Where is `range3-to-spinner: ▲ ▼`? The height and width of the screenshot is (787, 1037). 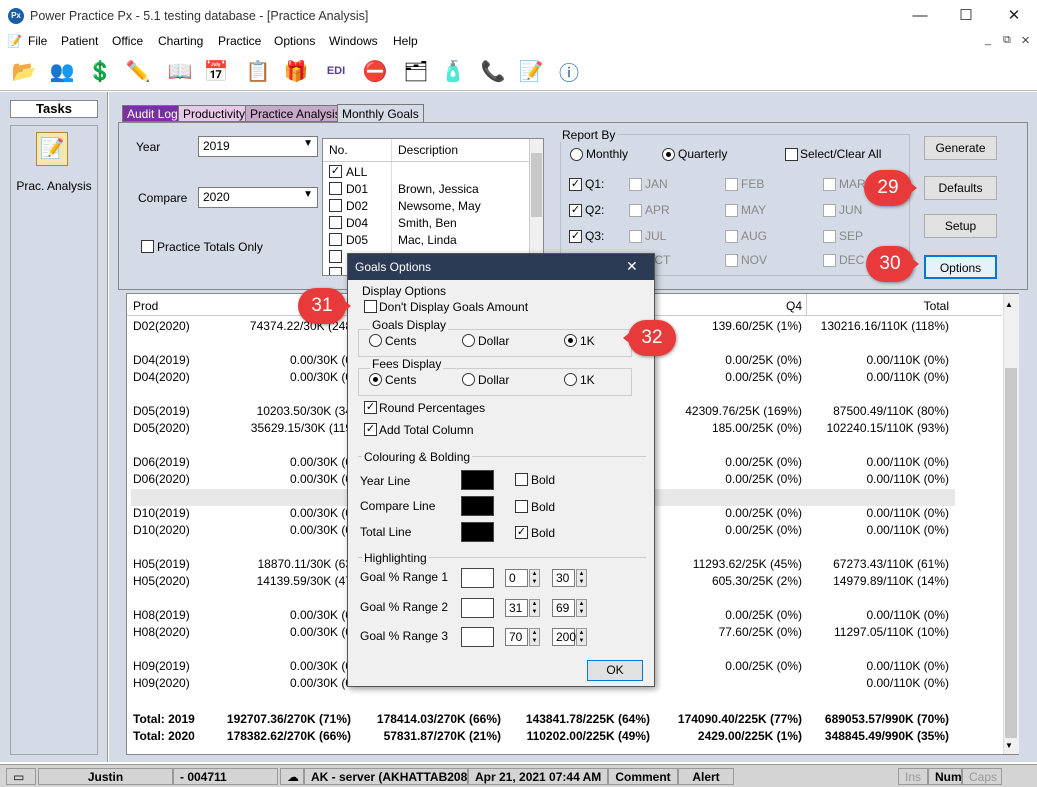
range3-to-spinner: ▲ ▼ is located at coordinates (581, 637).